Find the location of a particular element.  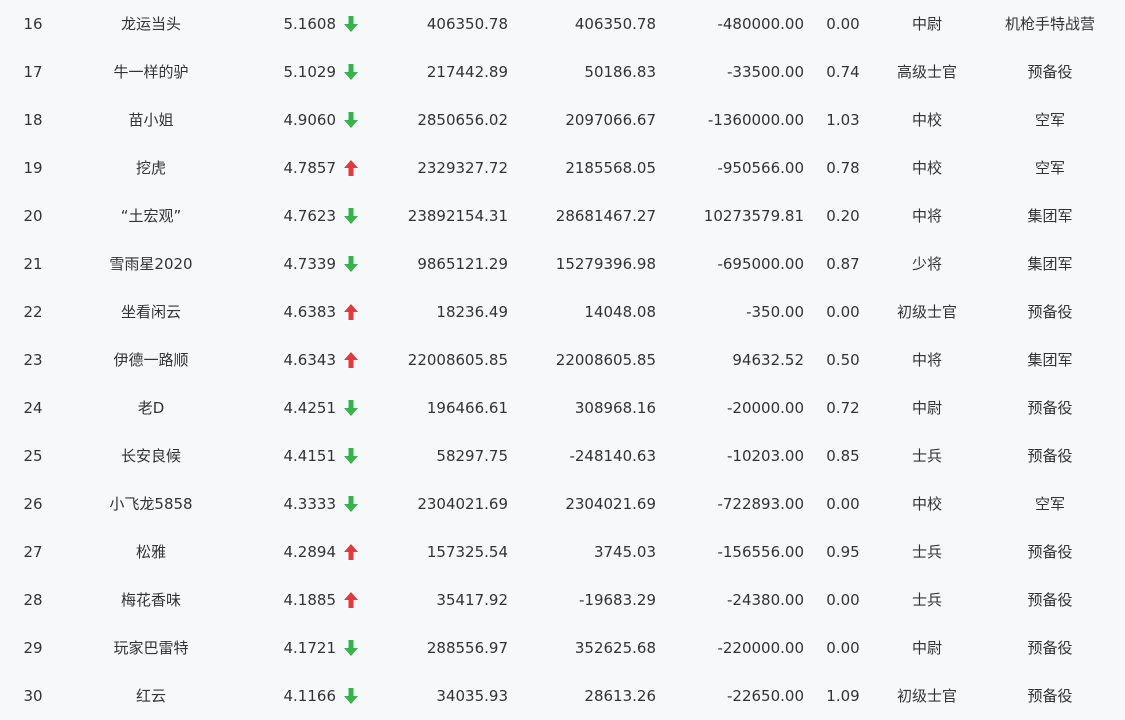

value-1: 58297.75 is located at coordinates (472, 456).